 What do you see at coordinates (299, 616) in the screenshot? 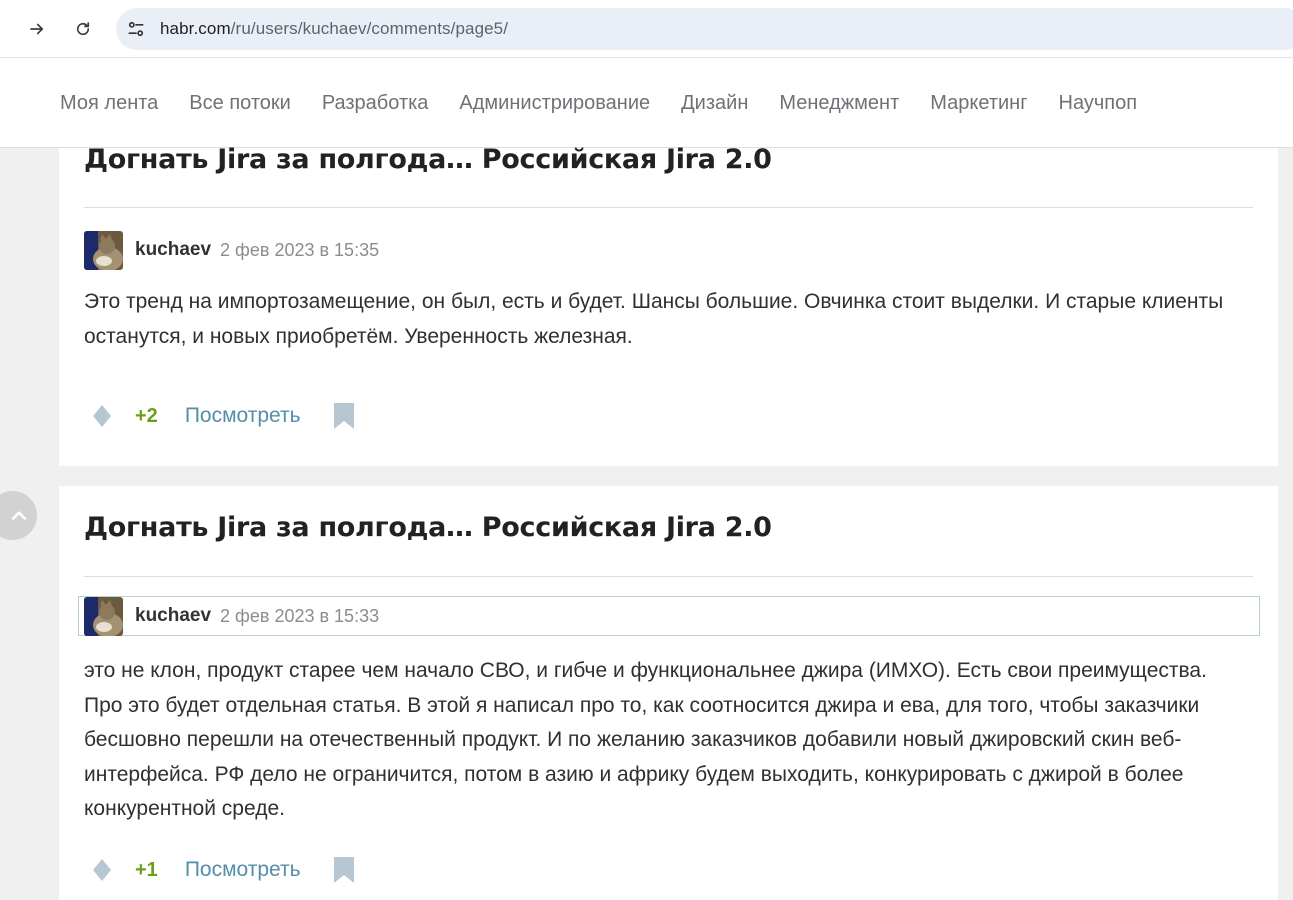
I see `comment-date: 2 фев 2023 в 15:33` at bounding box center [299, 616].